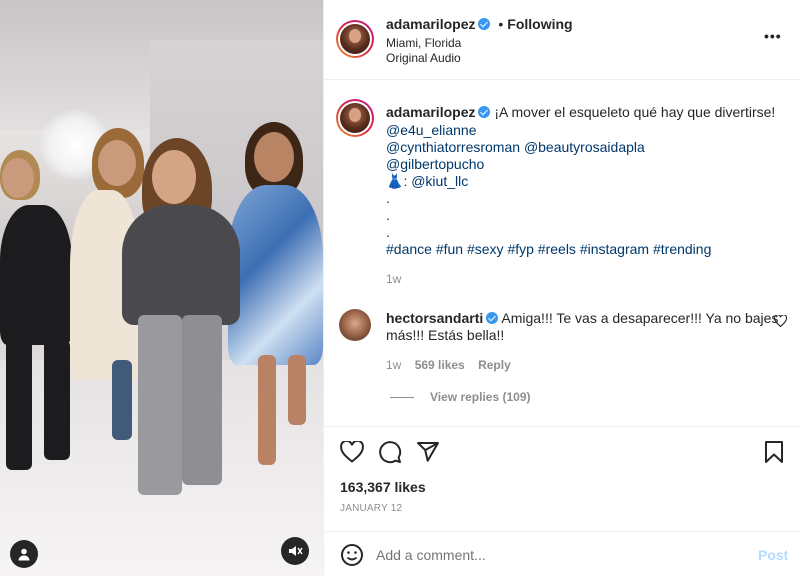 The image size is (800, 576). I want to click on author-line: adamarilopez • Following, so click(479, 24).